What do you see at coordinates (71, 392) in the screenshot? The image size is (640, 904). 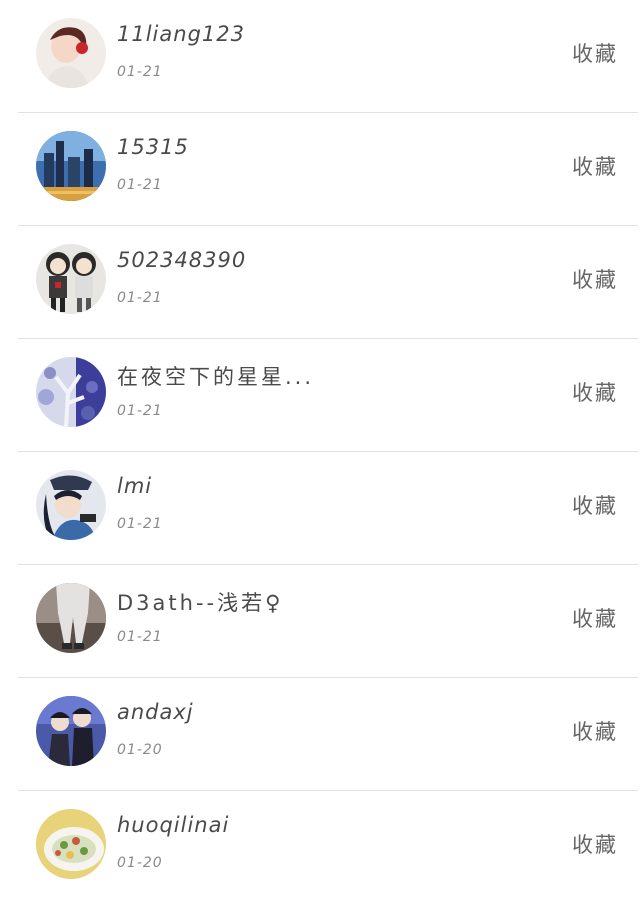 I see `avatar-blue-tree-icon` at bounding box center [71, 392].